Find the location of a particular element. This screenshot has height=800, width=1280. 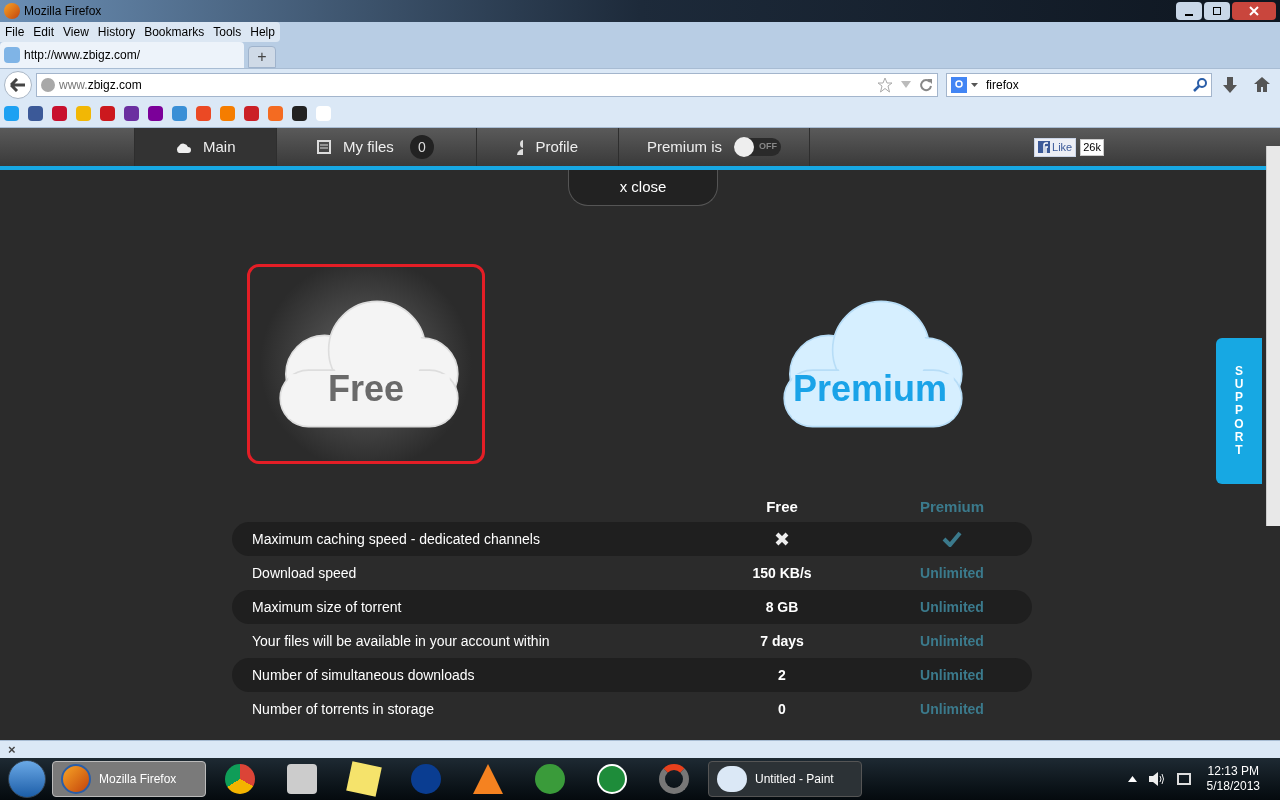

plan-card: Free is located at coordinates (366, 364).